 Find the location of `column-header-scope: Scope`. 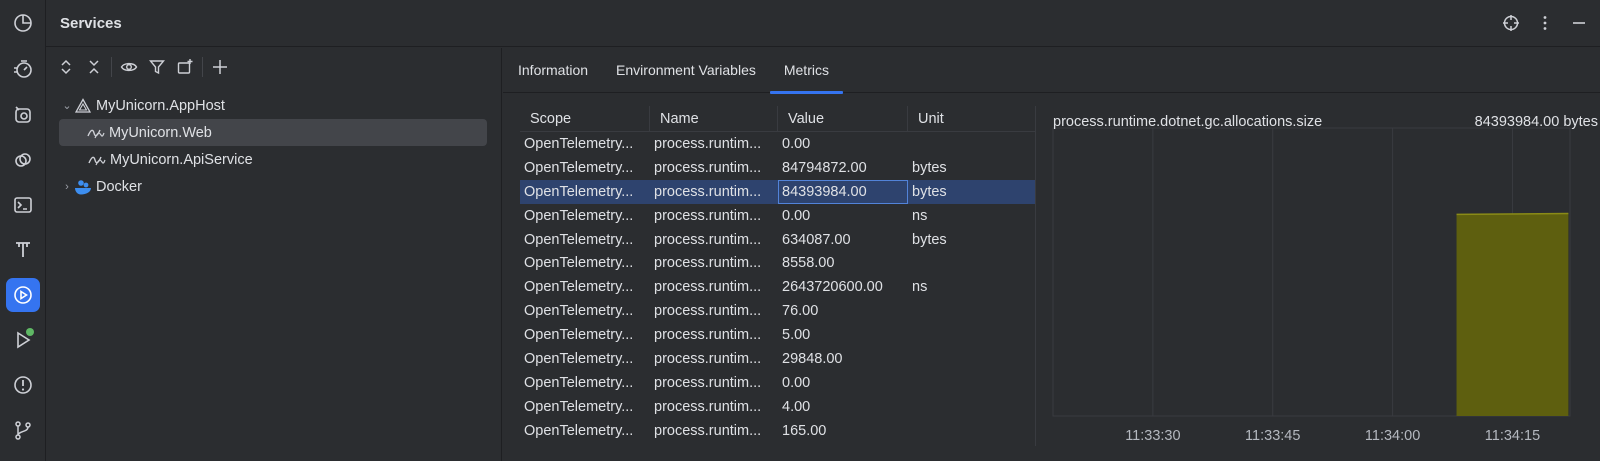

column-header-scope: Scope is located at coordinates (585, 118).